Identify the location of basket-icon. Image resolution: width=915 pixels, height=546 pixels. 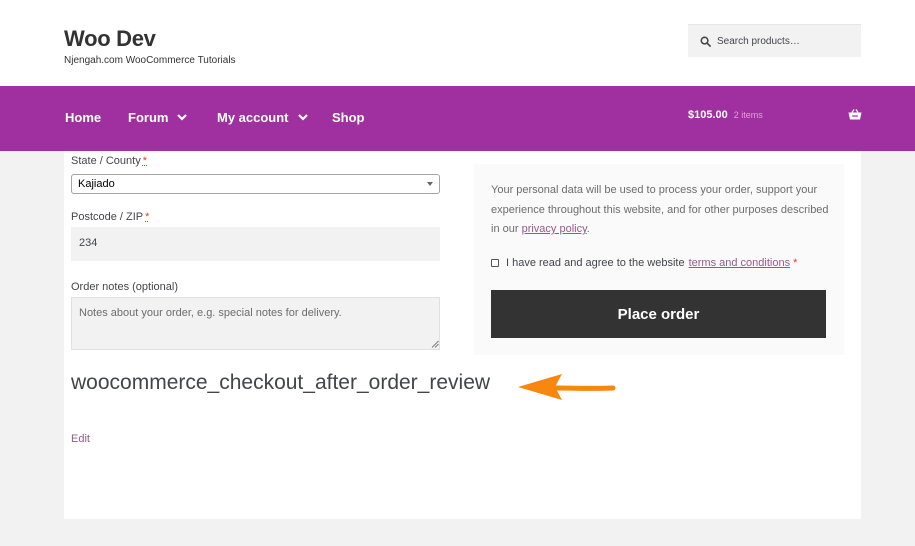
(855, 115).